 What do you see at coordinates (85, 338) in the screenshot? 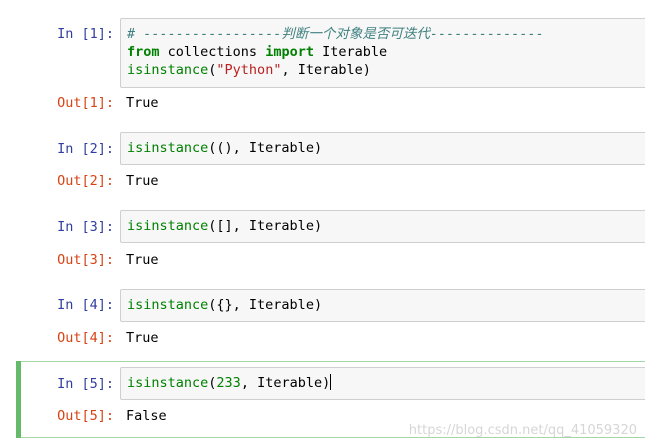
I see `output-prompt: Out[4]:` at bounding box center [85, 338].